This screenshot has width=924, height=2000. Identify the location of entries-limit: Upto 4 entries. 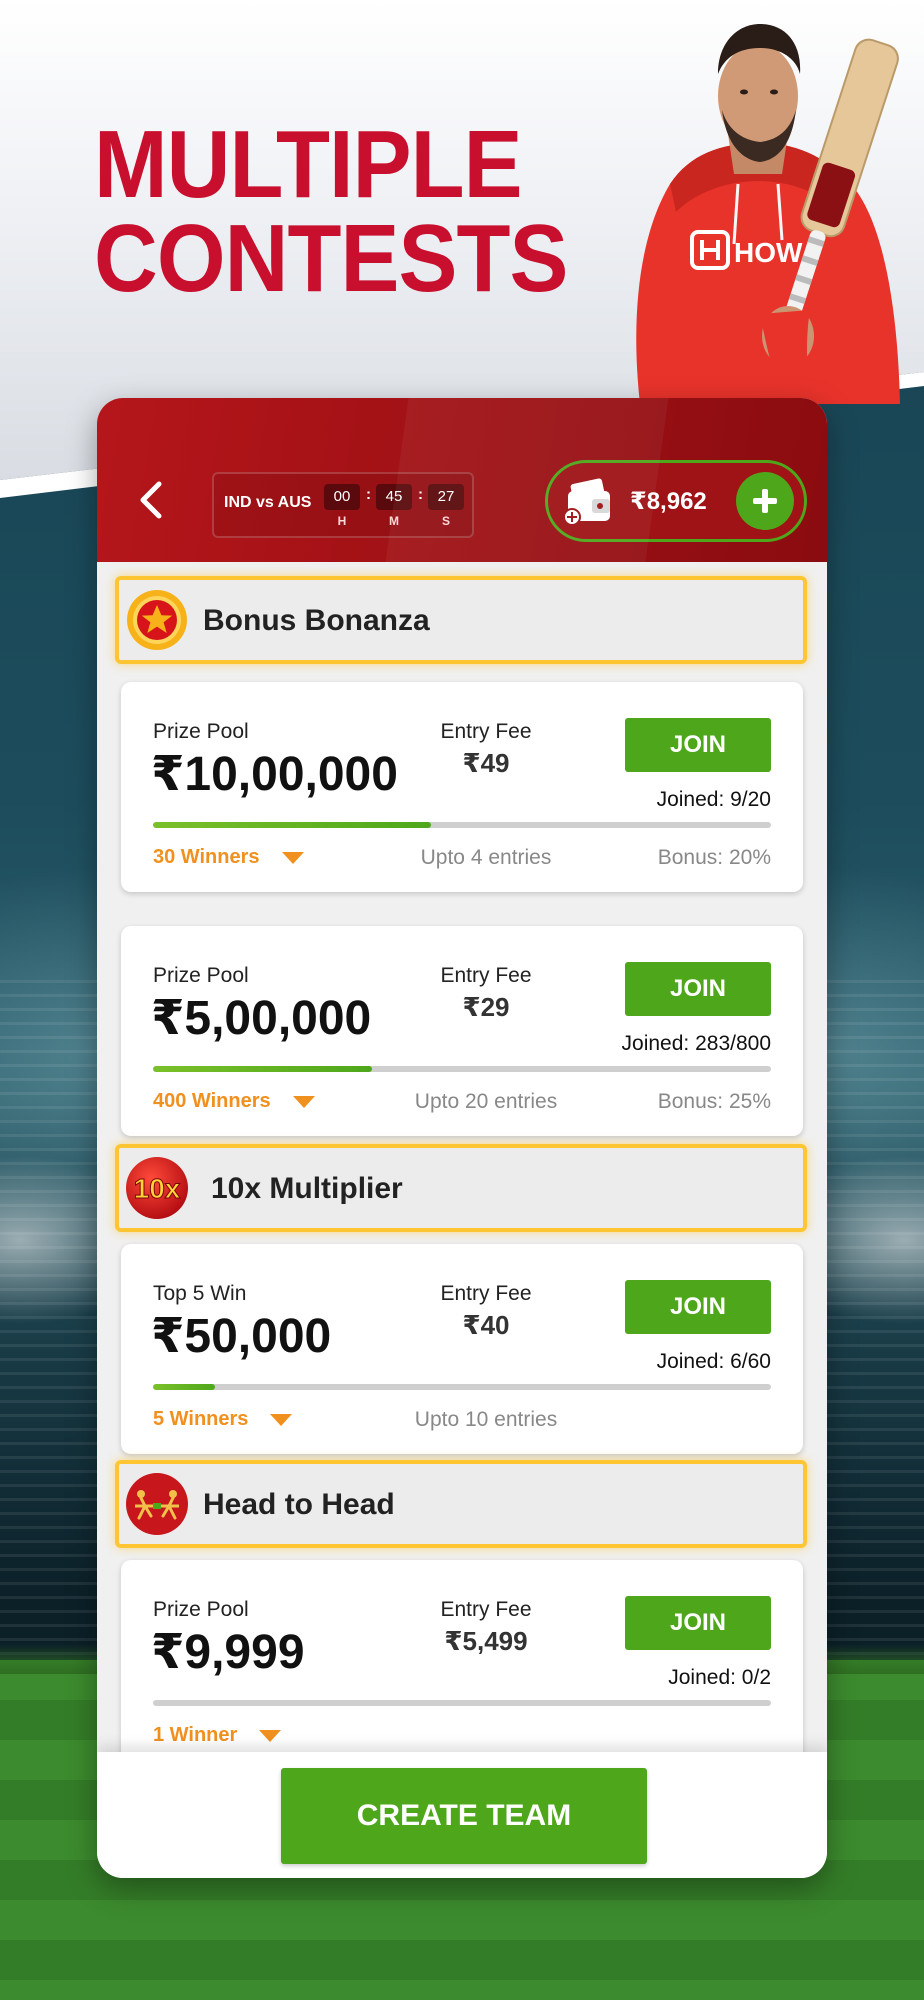
(486, 857).